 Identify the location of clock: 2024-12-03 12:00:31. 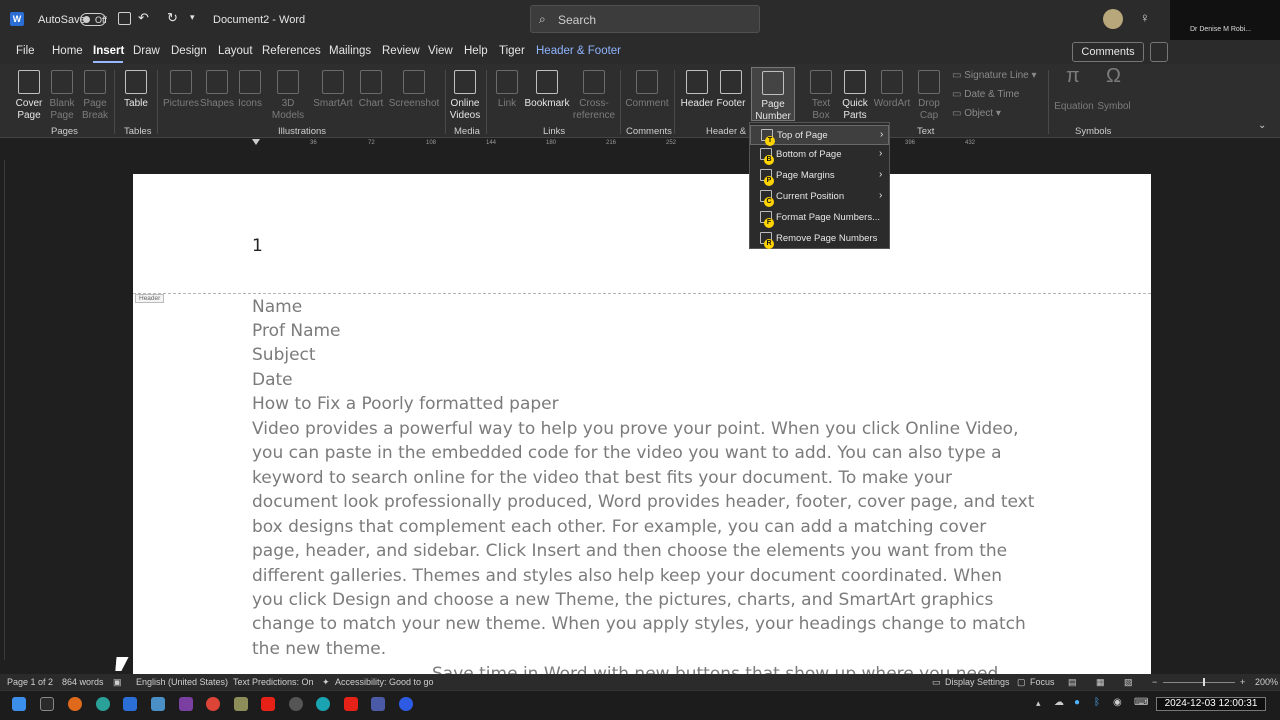
(1211, 704).